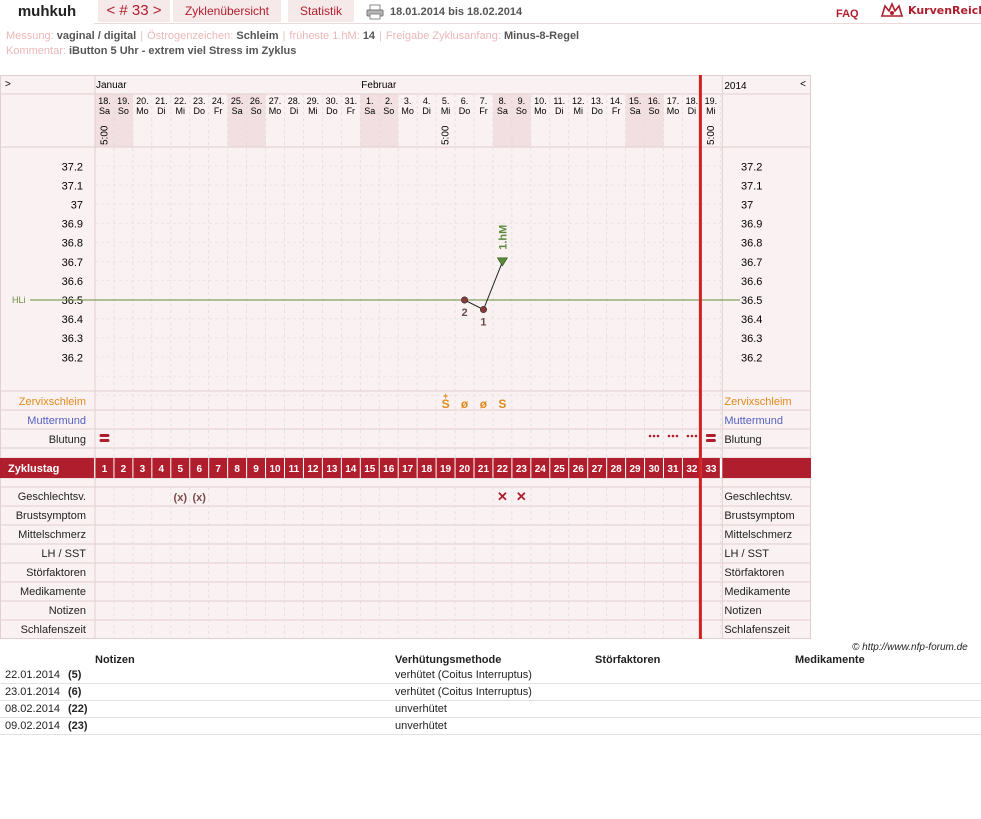  What do you see at coordinates (636, 469) in the screenshot?
I see `cycle-day-number: 29` at bounding box center [636, 469].